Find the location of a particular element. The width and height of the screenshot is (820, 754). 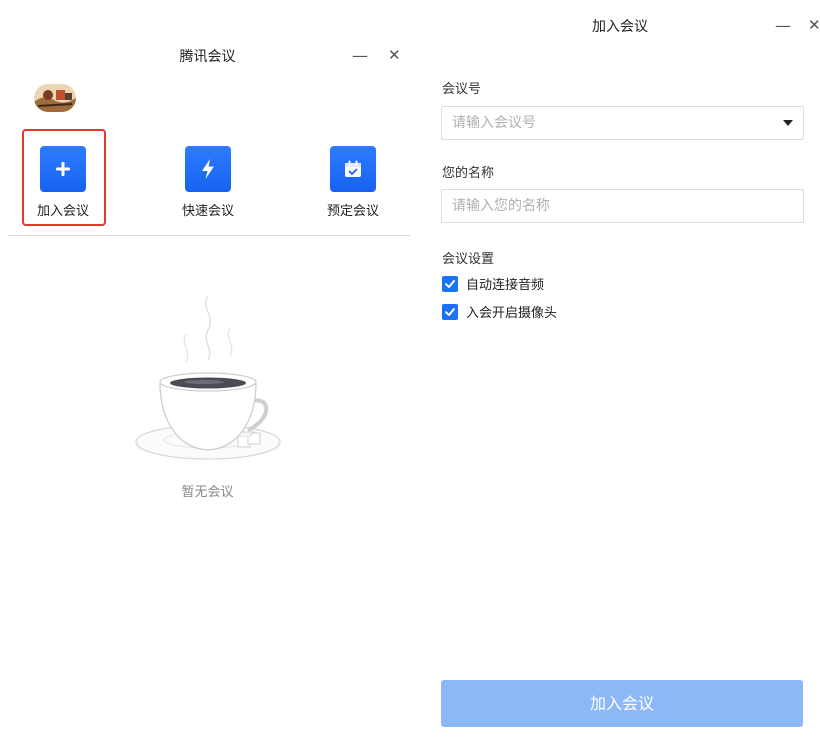

quick-meeting-tile is located at coordinates (208, 169).